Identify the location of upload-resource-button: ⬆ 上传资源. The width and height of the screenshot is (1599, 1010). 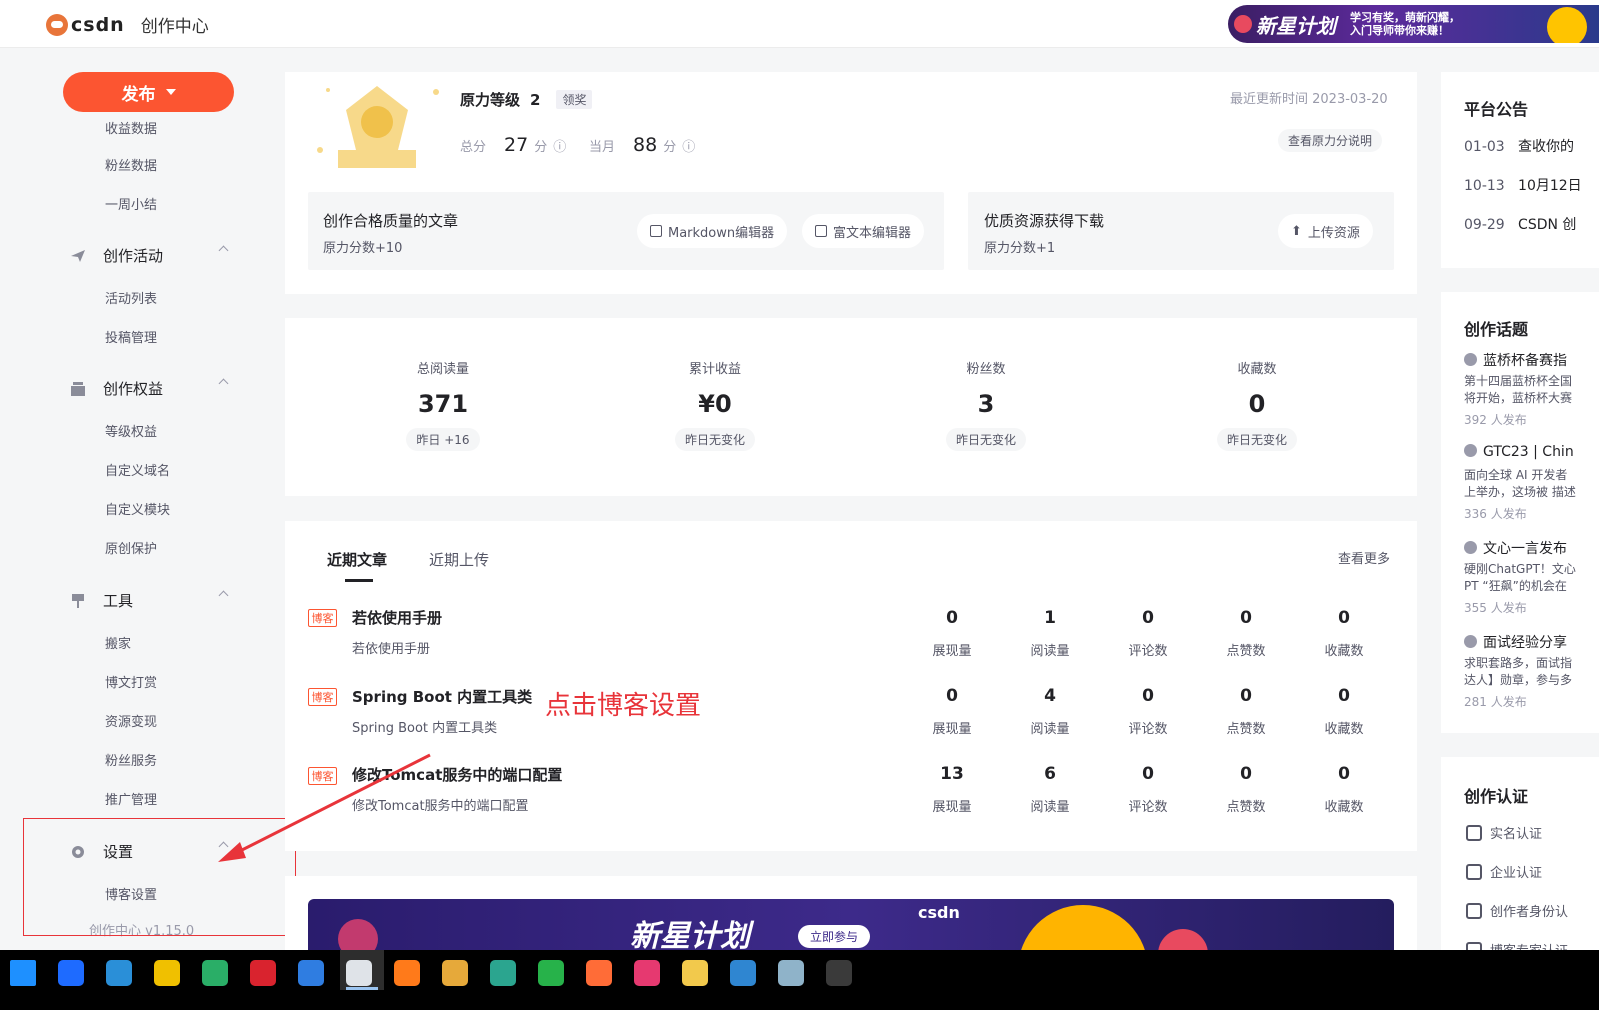
(1325, 231).